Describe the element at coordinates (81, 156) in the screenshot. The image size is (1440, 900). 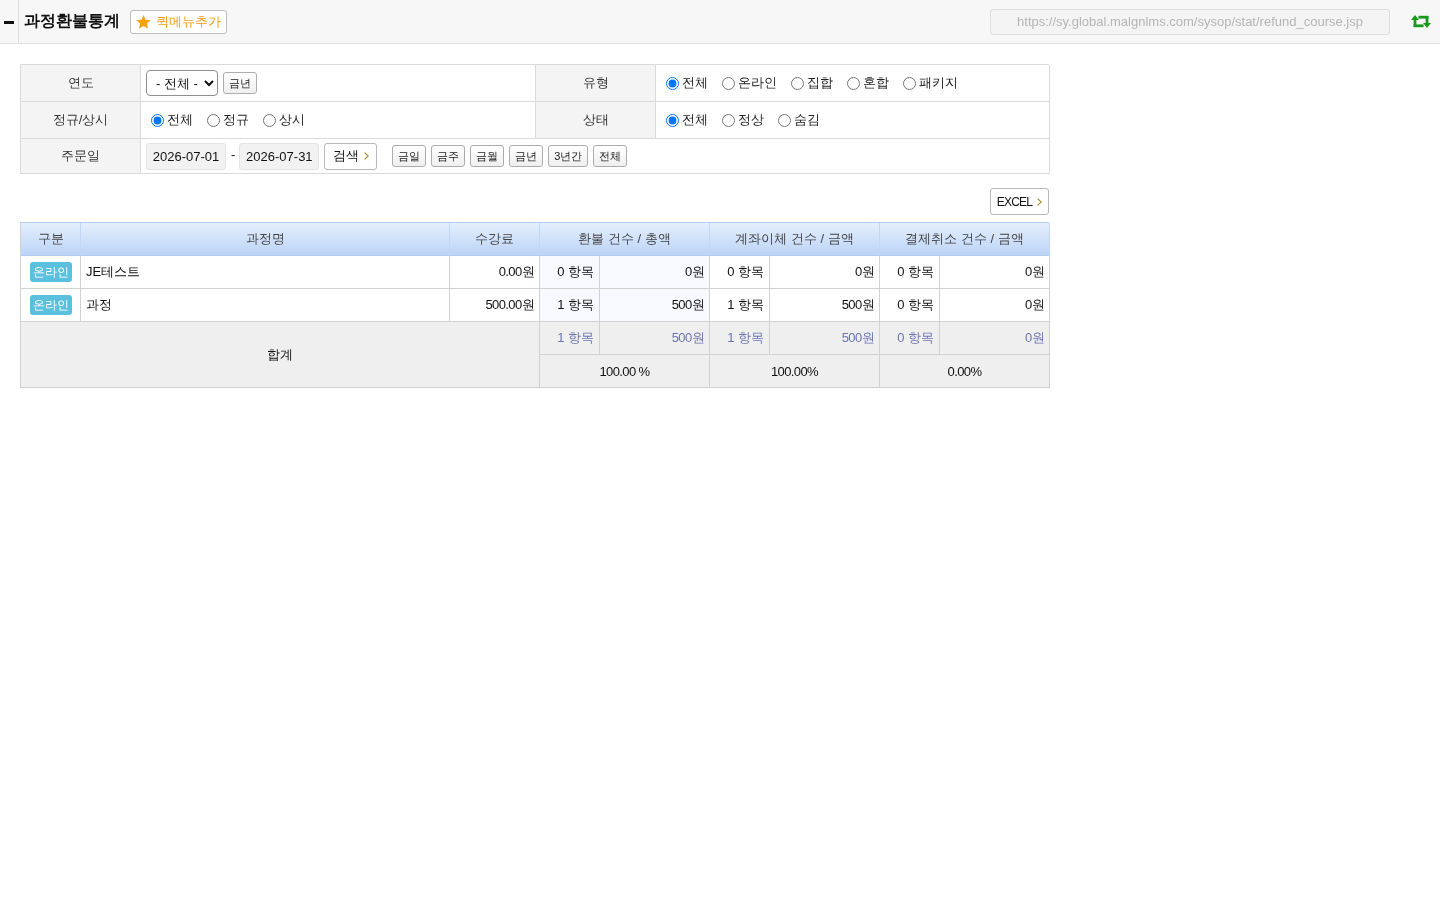
I see `filter-label: 주문일` at that location.